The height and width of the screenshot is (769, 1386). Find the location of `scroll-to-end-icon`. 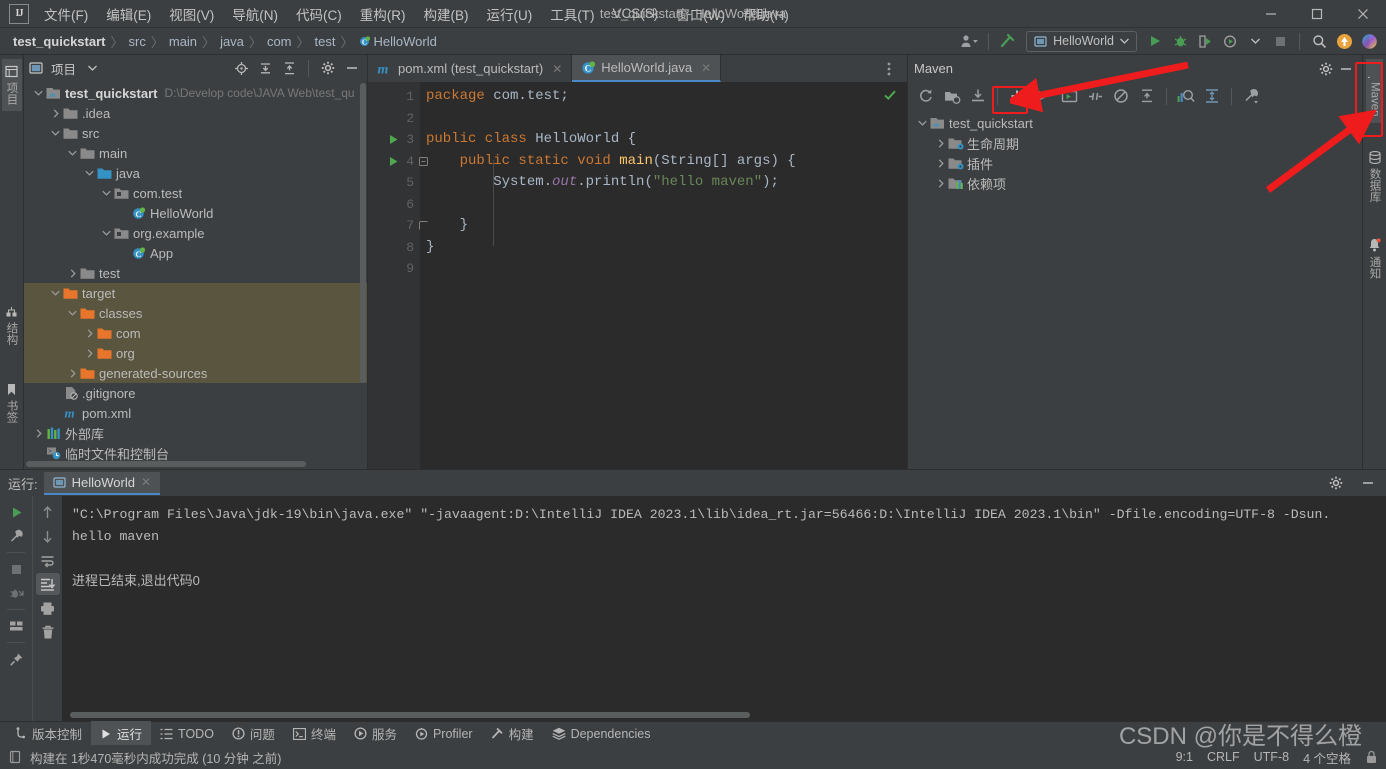

scroll-to-end-icon is located at coordinates (47, 584).